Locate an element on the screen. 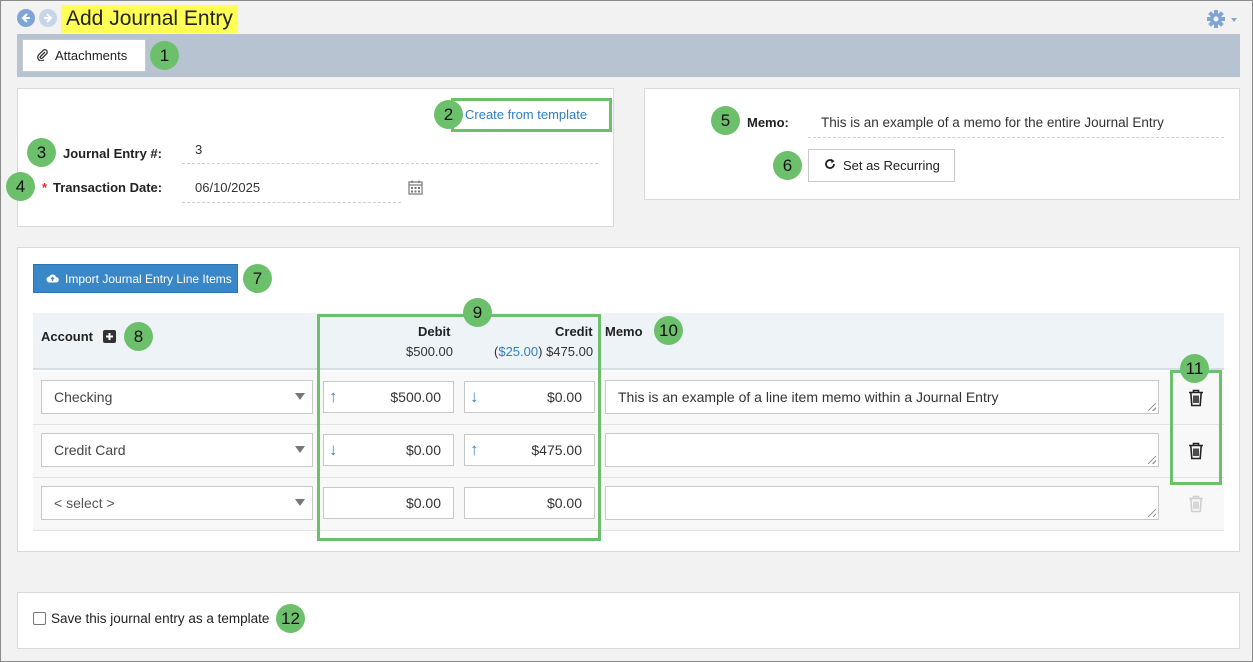 This screenshot has width=1253, height=662. set-as-recurring-label: Set as Recurring is located at coordinates (891, 165).